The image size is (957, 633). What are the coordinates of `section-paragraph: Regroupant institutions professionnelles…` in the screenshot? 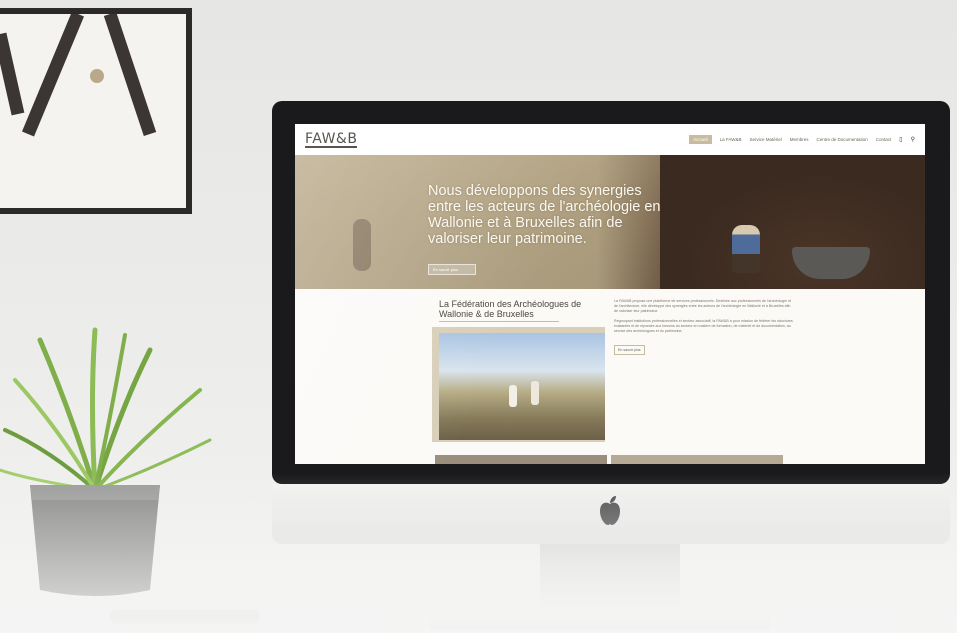 It's located at (703, 326).